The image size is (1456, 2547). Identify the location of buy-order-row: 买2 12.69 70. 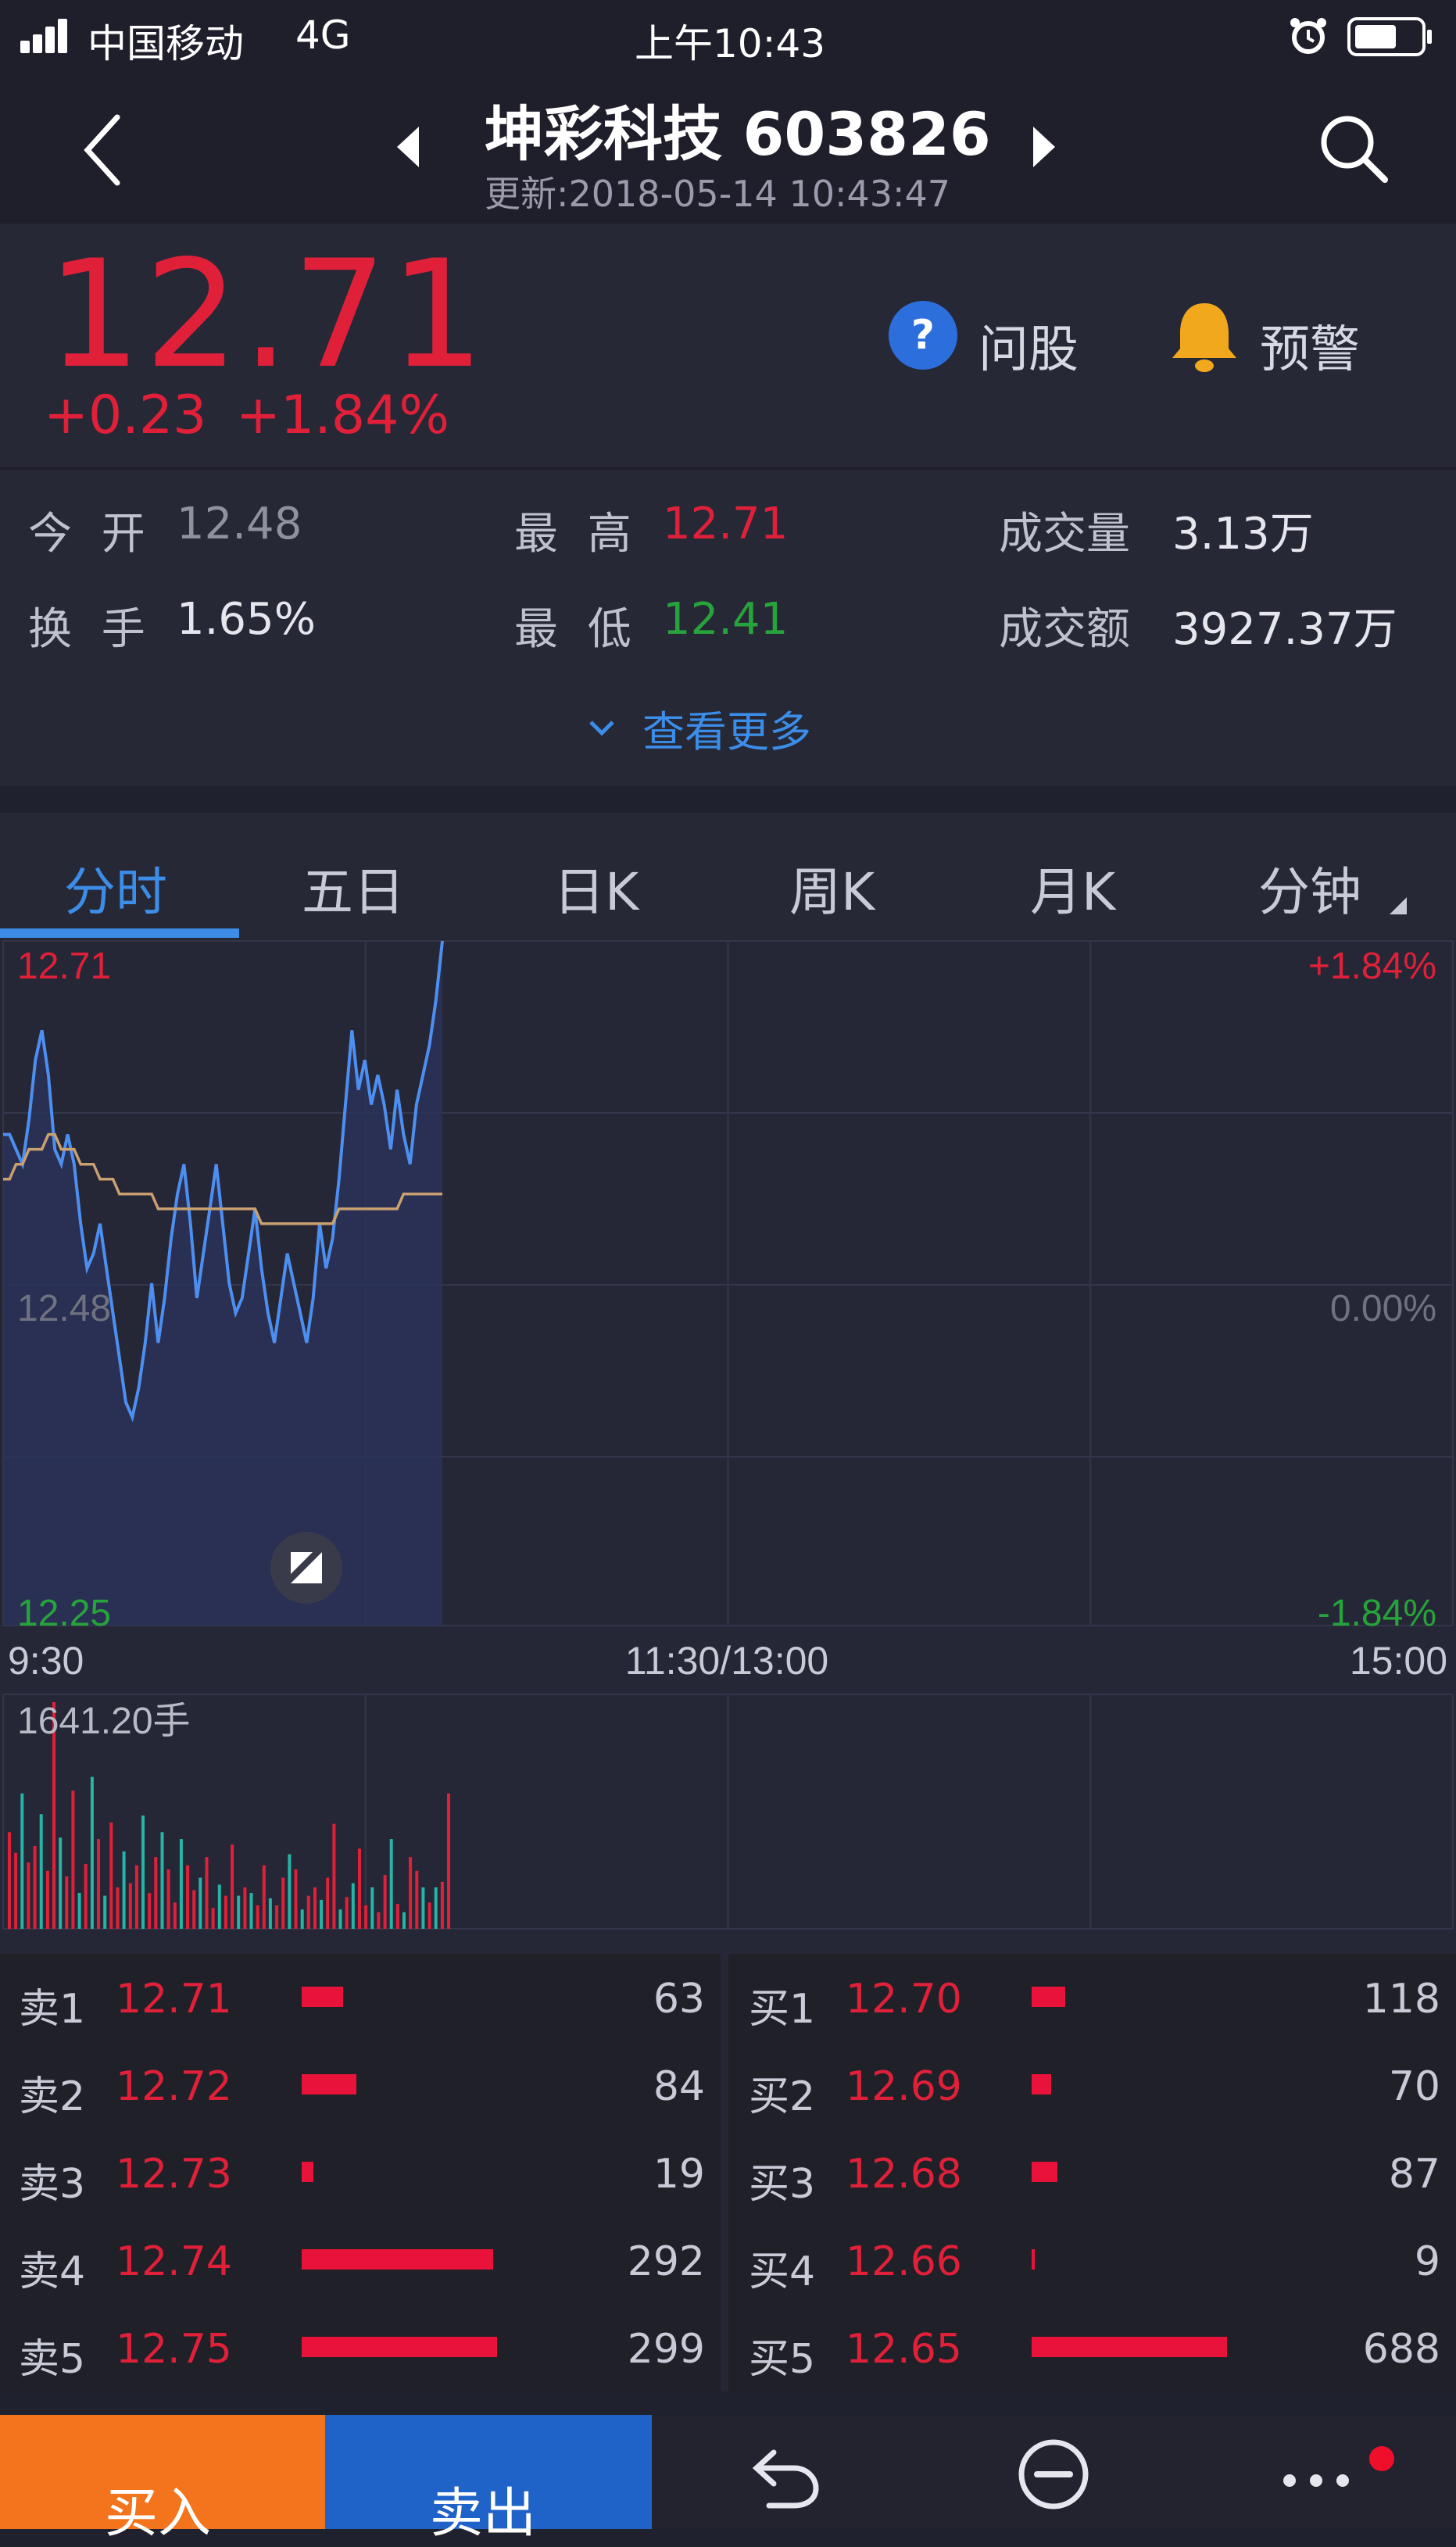
(1093, 2085).